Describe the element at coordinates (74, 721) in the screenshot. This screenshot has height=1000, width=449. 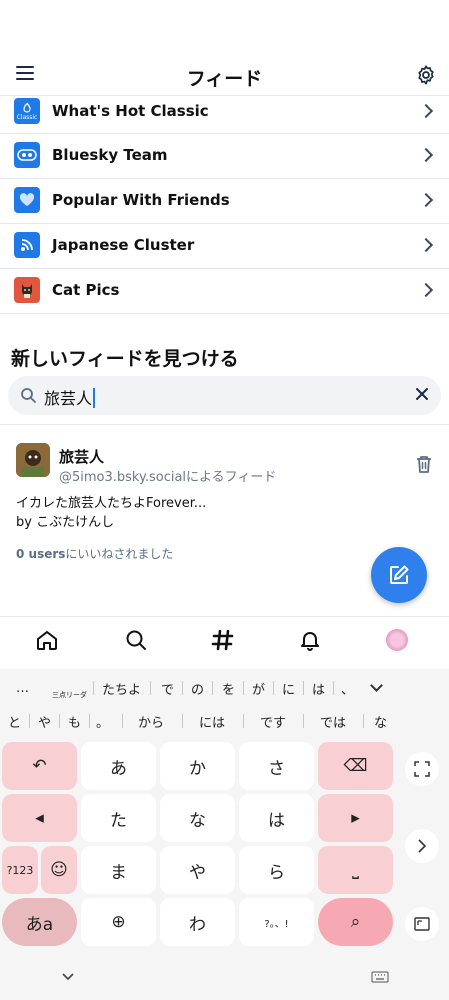
I see `suggestion-item: も` at that location.